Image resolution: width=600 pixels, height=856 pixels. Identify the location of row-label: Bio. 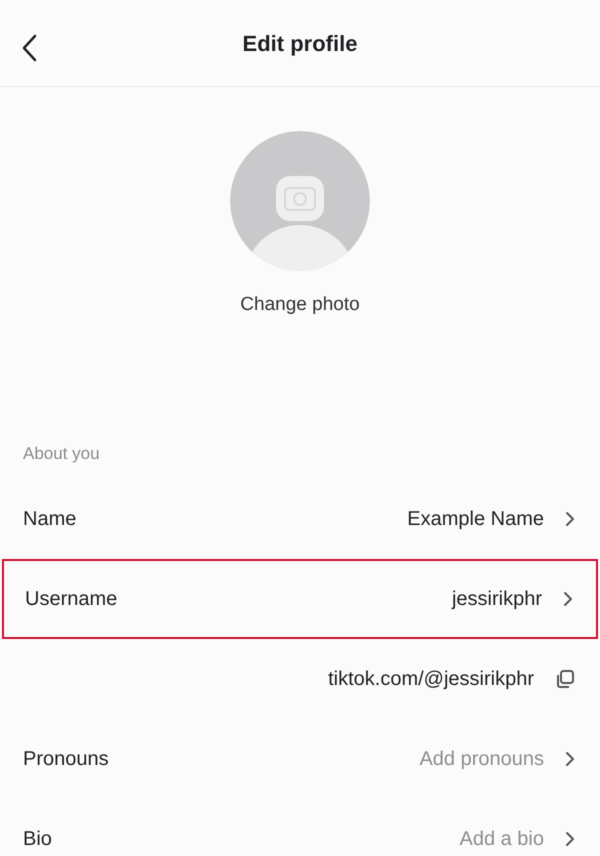
(37, 839).